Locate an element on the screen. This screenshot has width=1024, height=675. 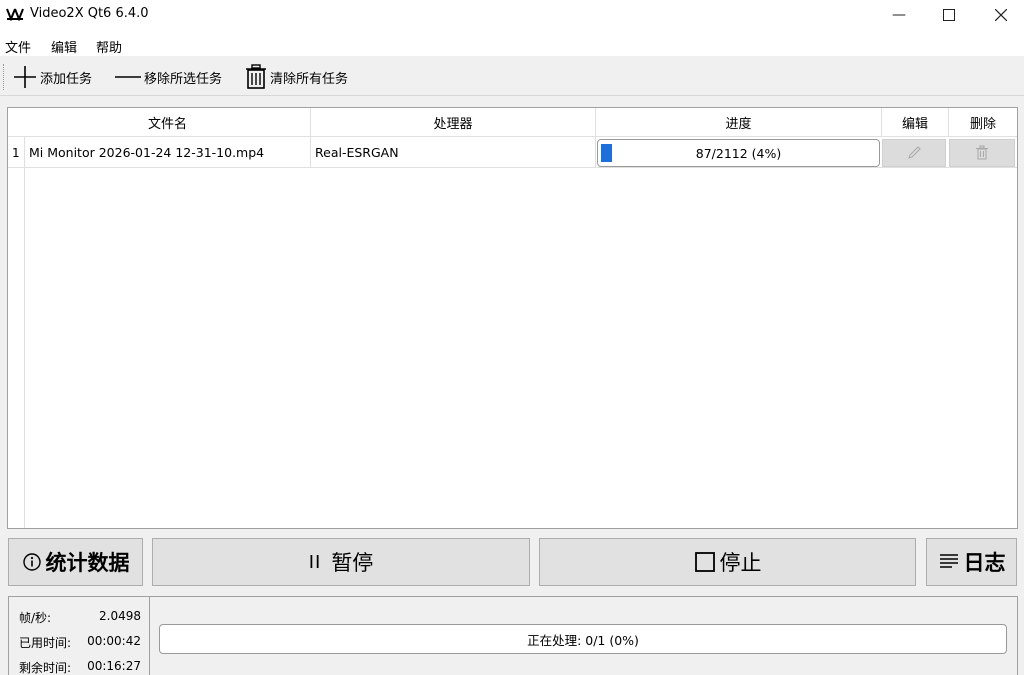
remove-selected-label: 移除所选任务 is located at coordinates (183, 79).